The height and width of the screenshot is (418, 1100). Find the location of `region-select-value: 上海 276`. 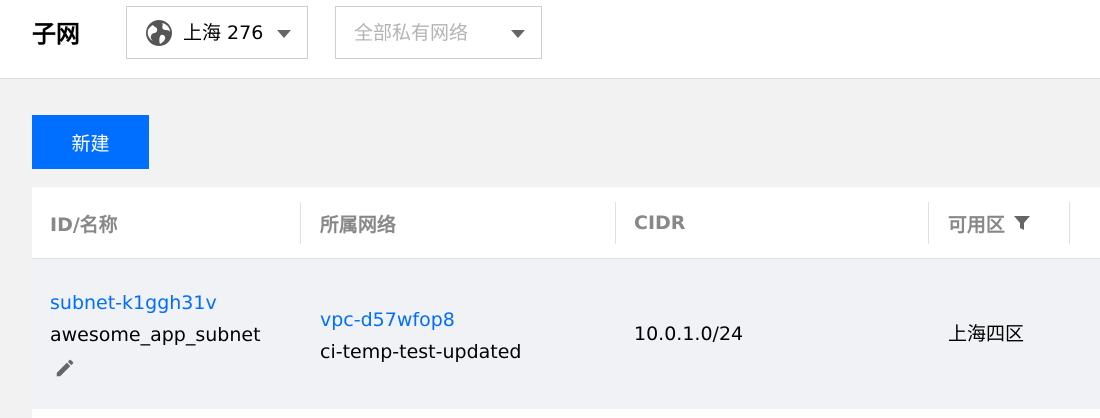

region-select-value: 上海 276 is located at coordinates (223, 32).